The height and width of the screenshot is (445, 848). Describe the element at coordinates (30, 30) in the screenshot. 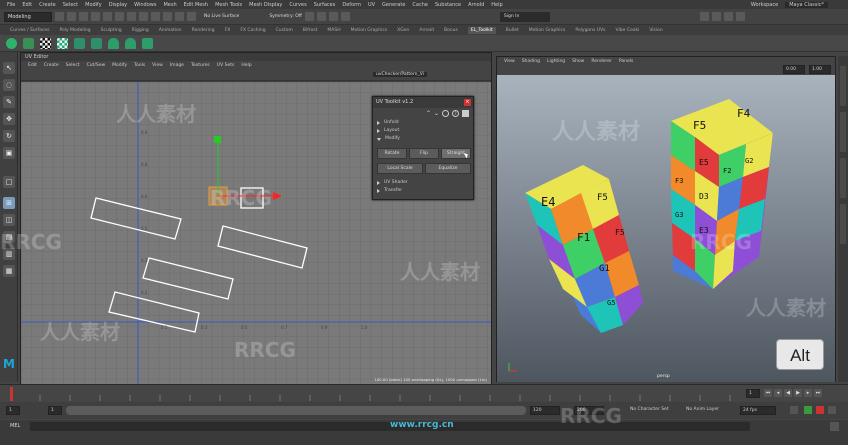

I see `shelf-tab: Curves / Surfaces` at that location.